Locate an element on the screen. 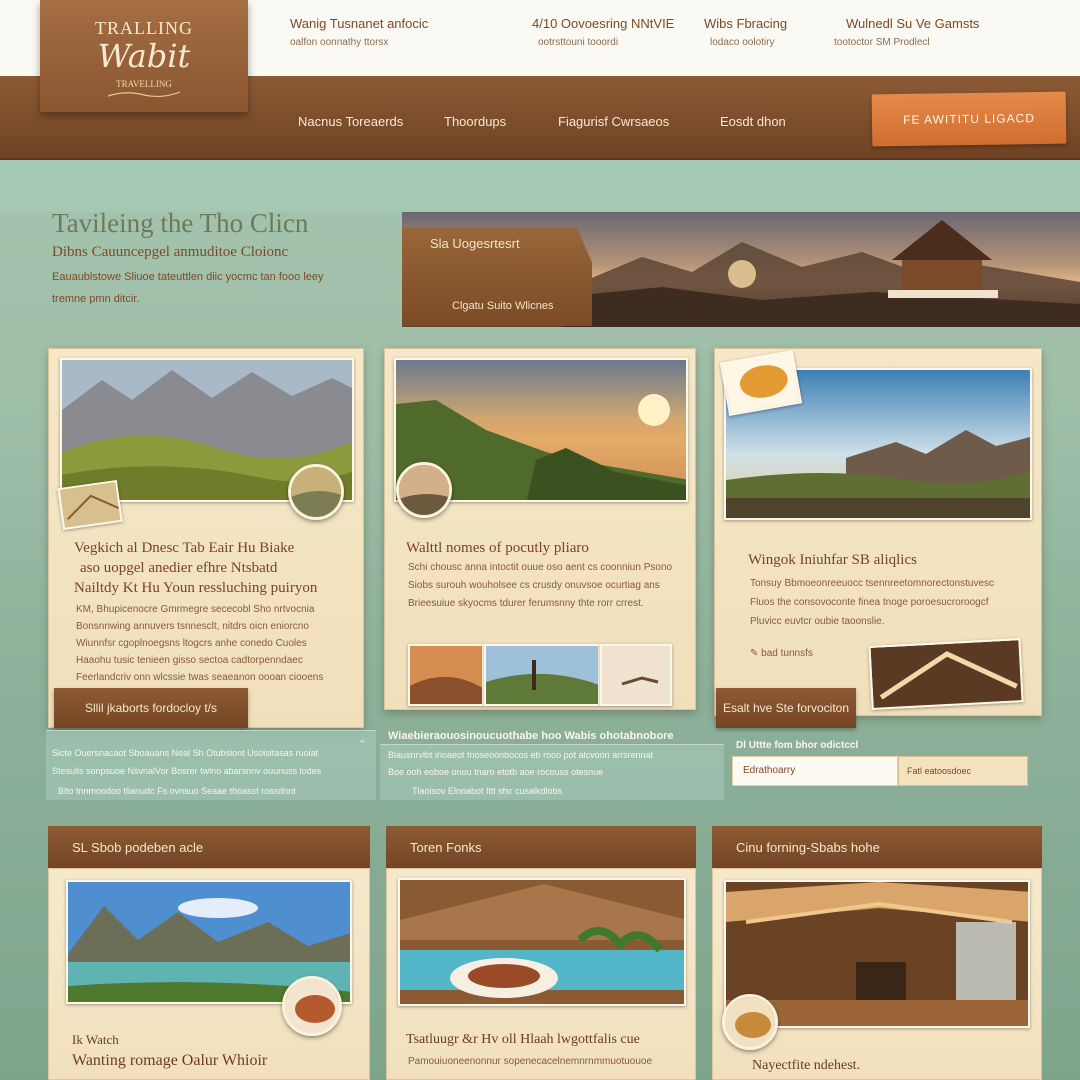 This screenshot has width=1080, height=1080. hero-tag-subtitle: Clgatu Suito Wlicnes is located at coordinates (503, 306).